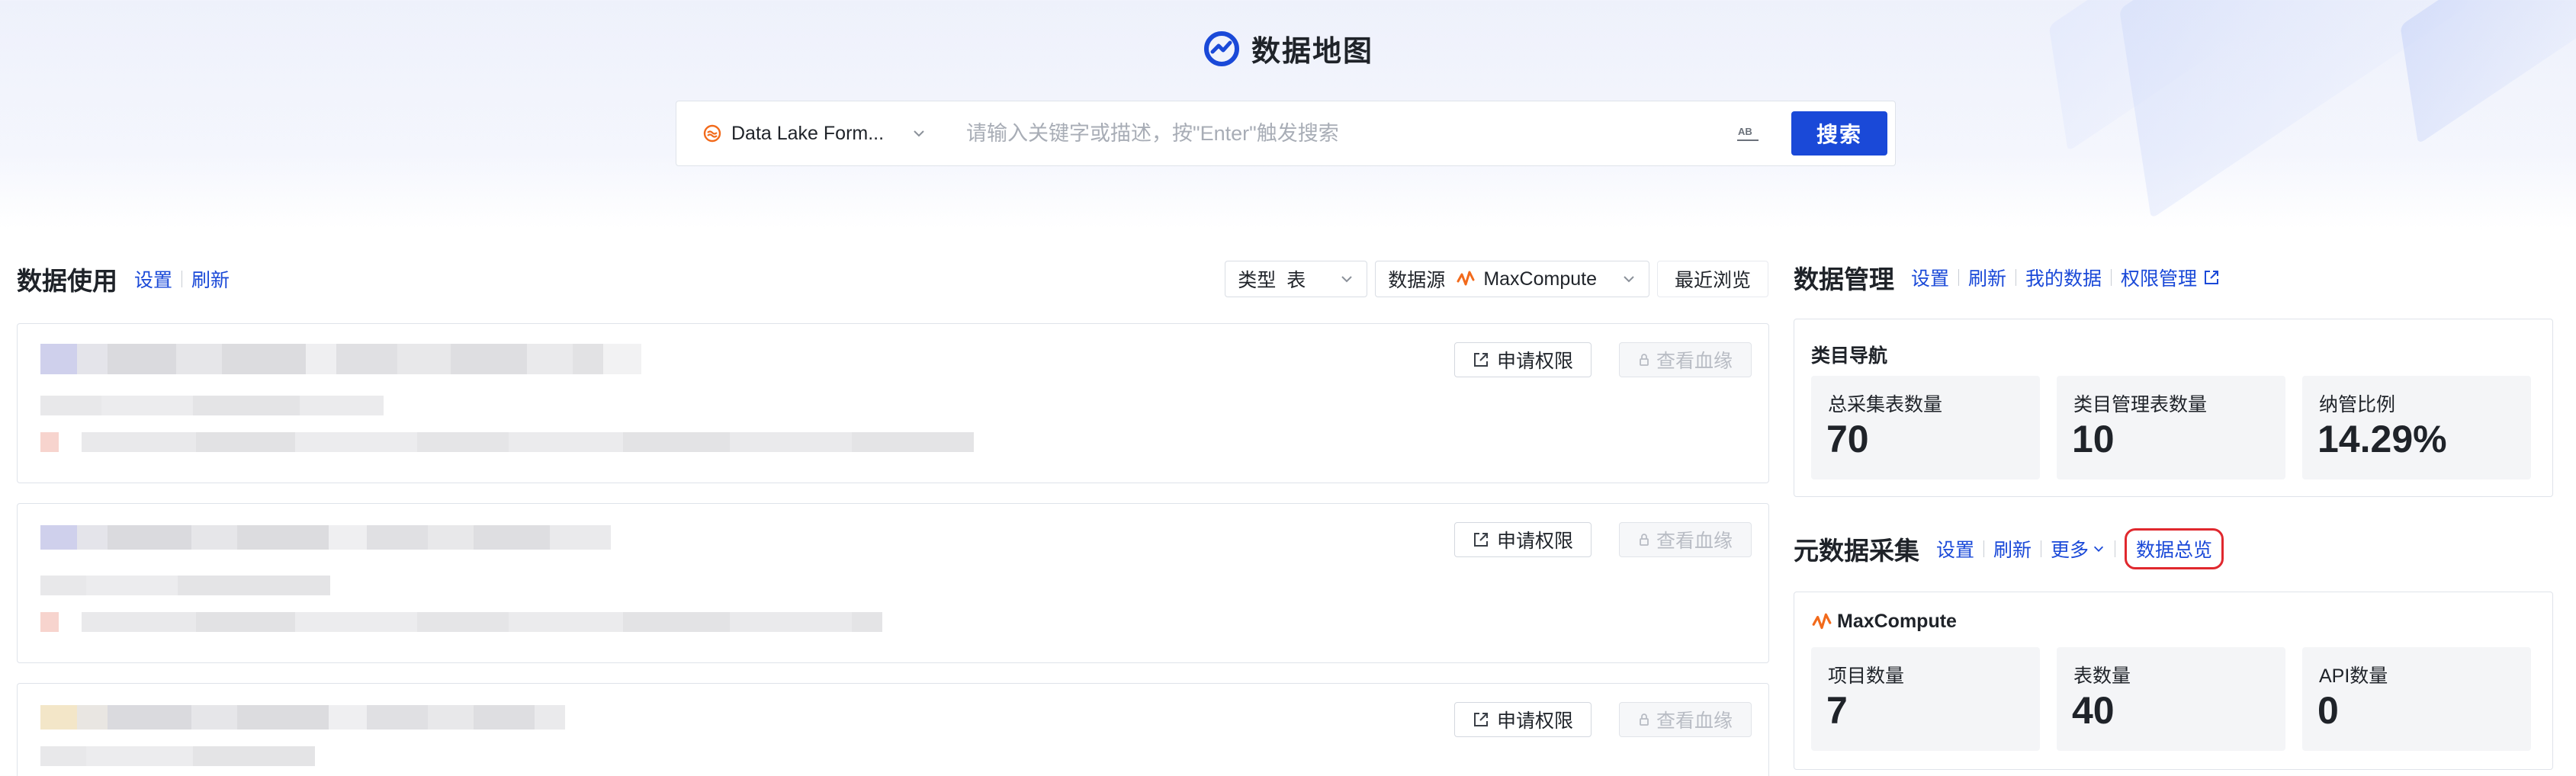  Describe the element at coordinates (2102, 676) in the screenshot. I see `stat-label: 表数量` at that location.